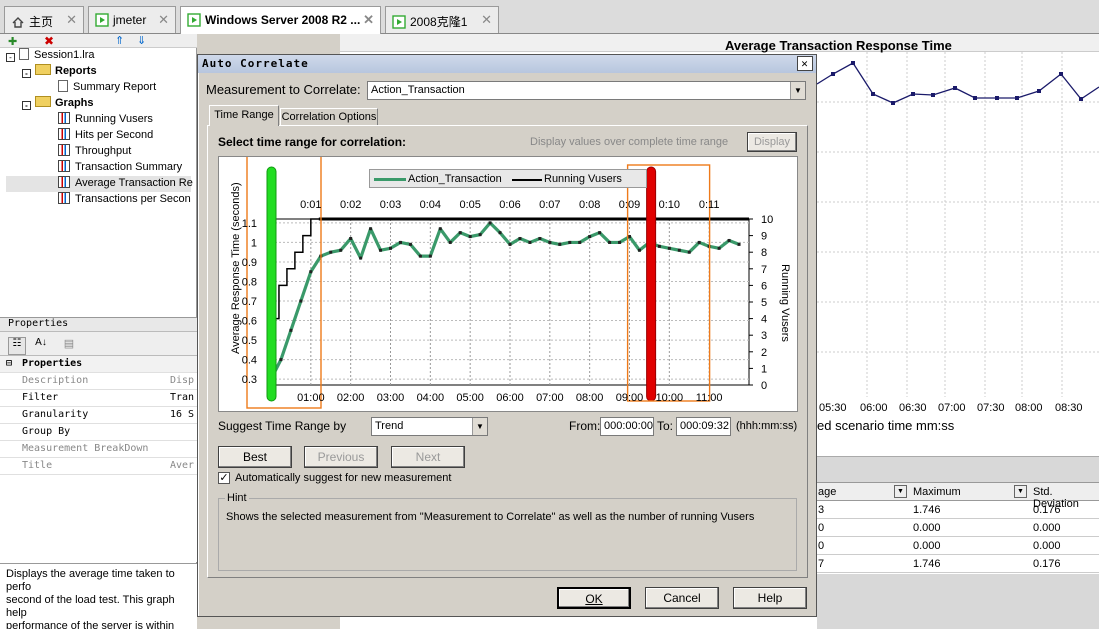 This screenshot has height=629, width=1099. What do you see at coordinates (682, 598) in the screenshot?
I see `cancel-button: Cancel` at bounding box center [682, 598].